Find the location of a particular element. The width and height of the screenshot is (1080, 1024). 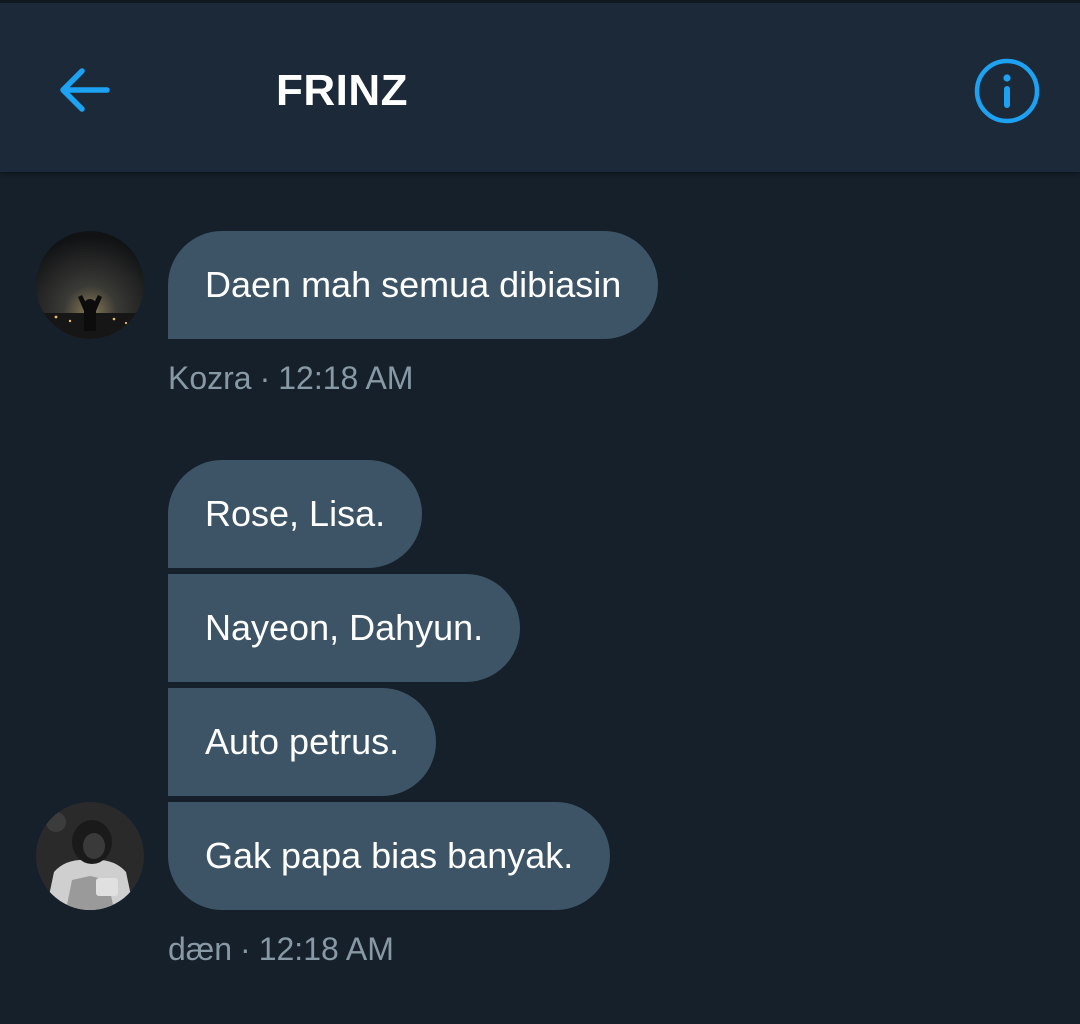

conversation-info-button is located at coordinates (1007, 91).